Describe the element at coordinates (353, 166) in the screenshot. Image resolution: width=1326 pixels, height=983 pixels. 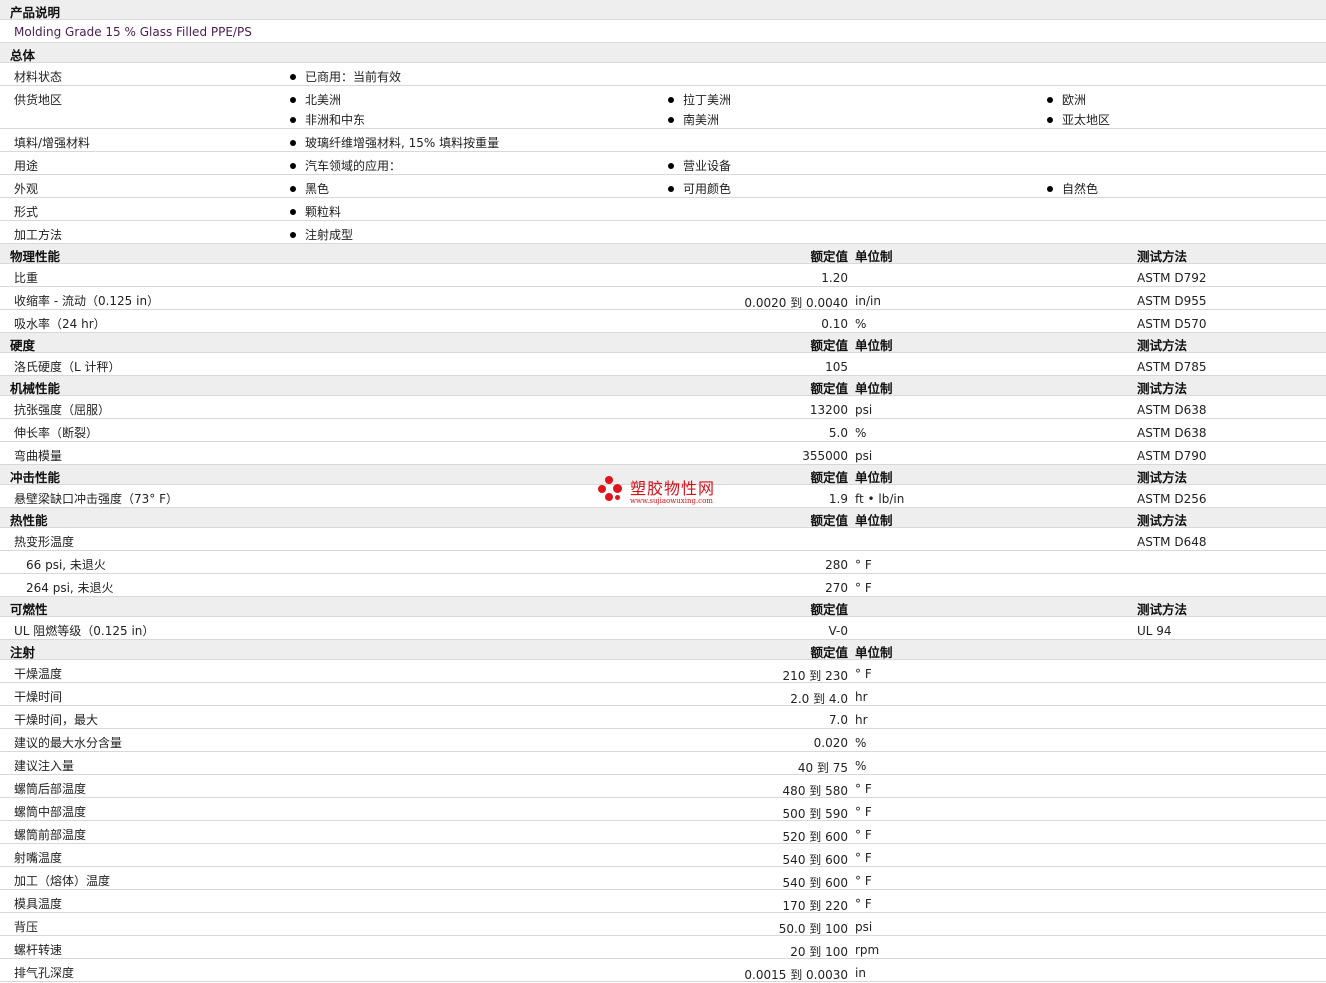
I see `bullet-text: 汽车领域的应用：` at that location.